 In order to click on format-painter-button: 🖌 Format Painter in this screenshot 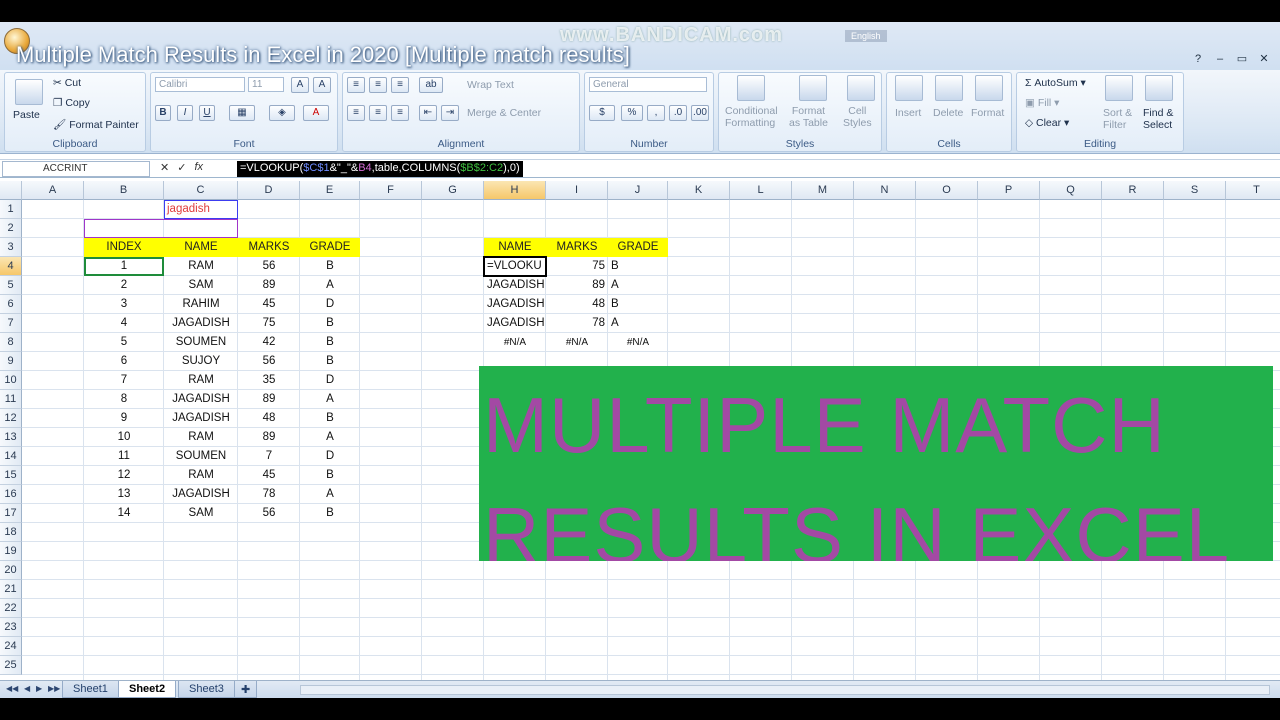, I will do `click(96, 124)`.